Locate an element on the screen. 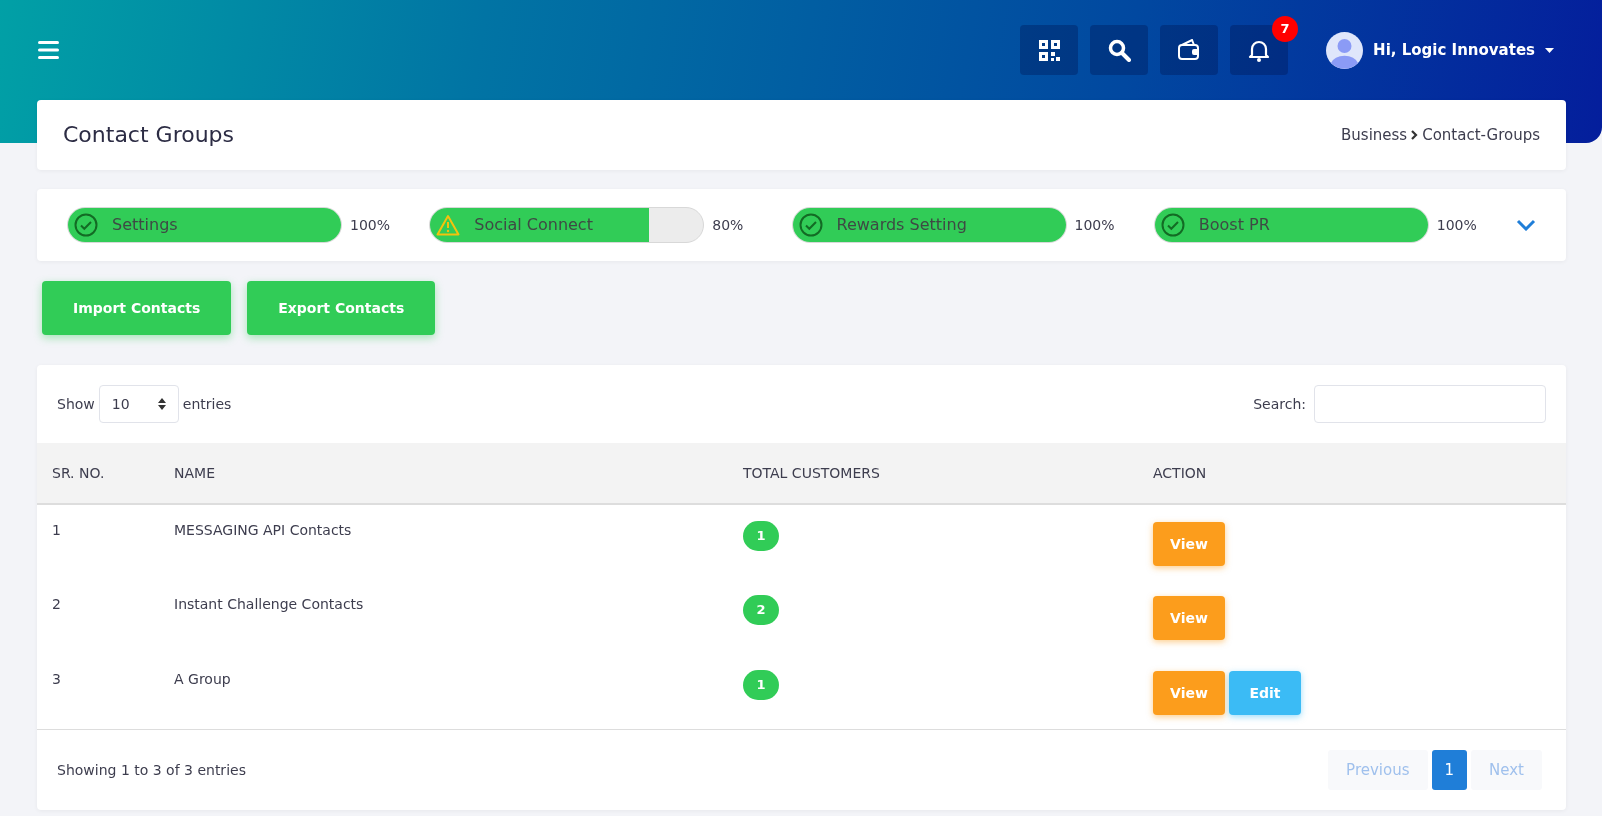 The height and width of the screenshot is (816, 1602). column-header: ACTION is located at coordinates (1352, 473).